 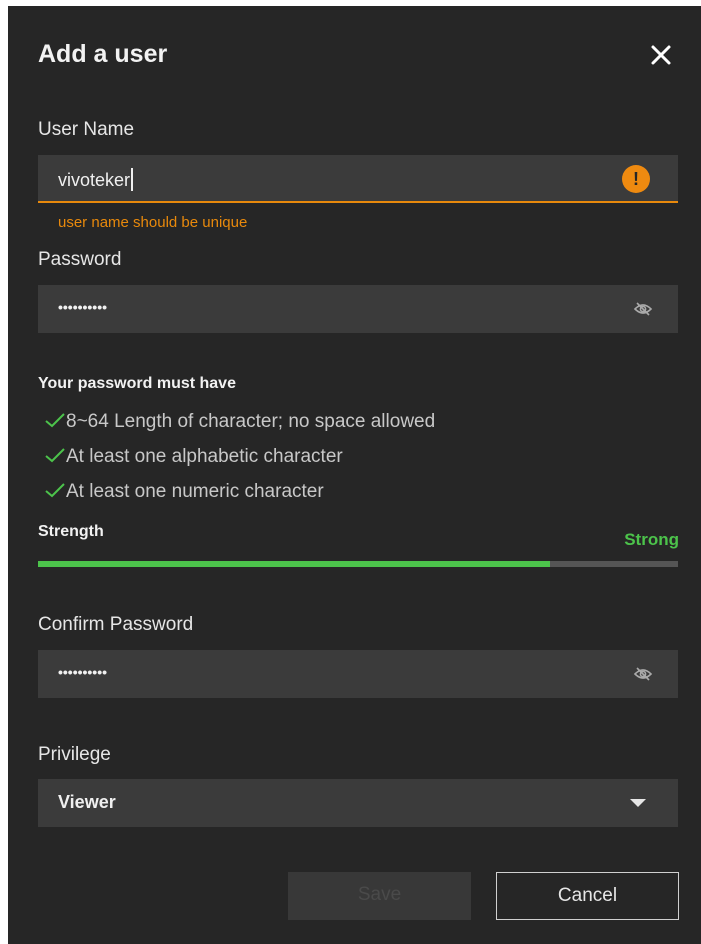 What do you see at coordinates (116, 624) in the screenshot?
I see `confirm-password-label: Confirm Password` at bounding box center [116, 624].